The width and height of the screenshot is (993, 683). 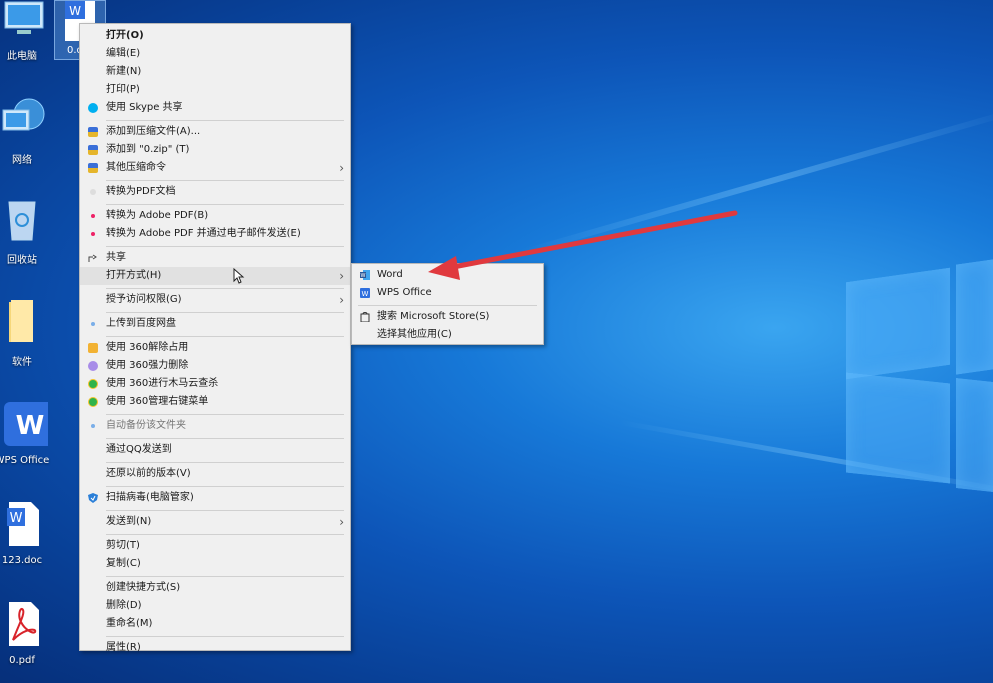 I want to click on menu-item-properties: 属性(R), so click(x=215, y=648).